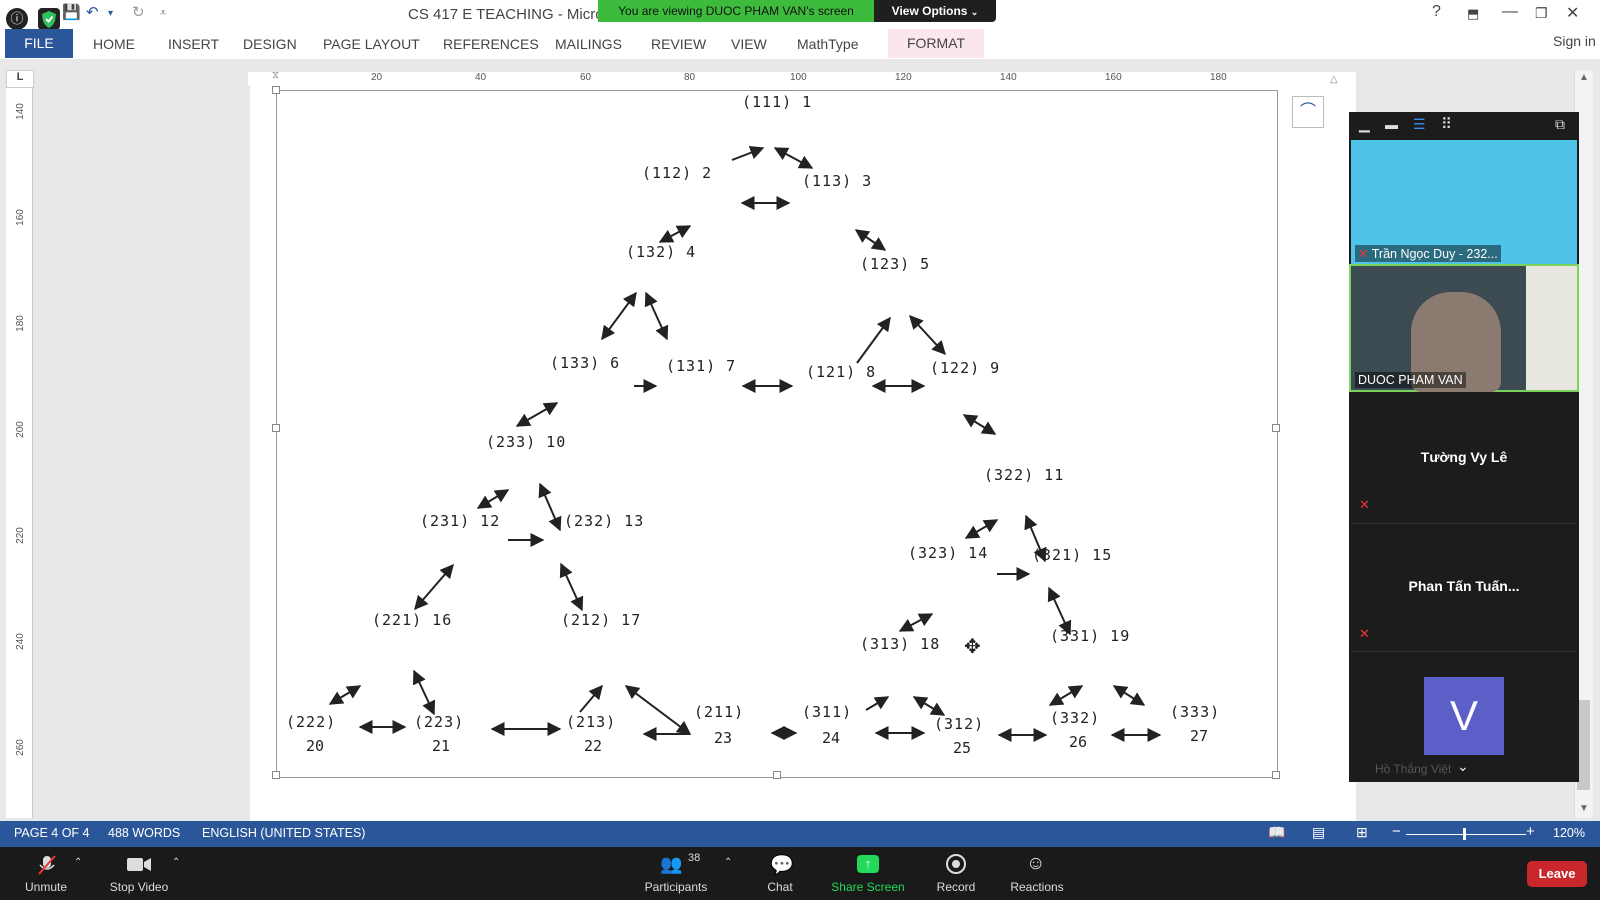 This screenshot has height=900, width=1600. What do you see at coordinates (956, 864) in the screenshot?
I see `record-icon` at bounding box center [956, 864].